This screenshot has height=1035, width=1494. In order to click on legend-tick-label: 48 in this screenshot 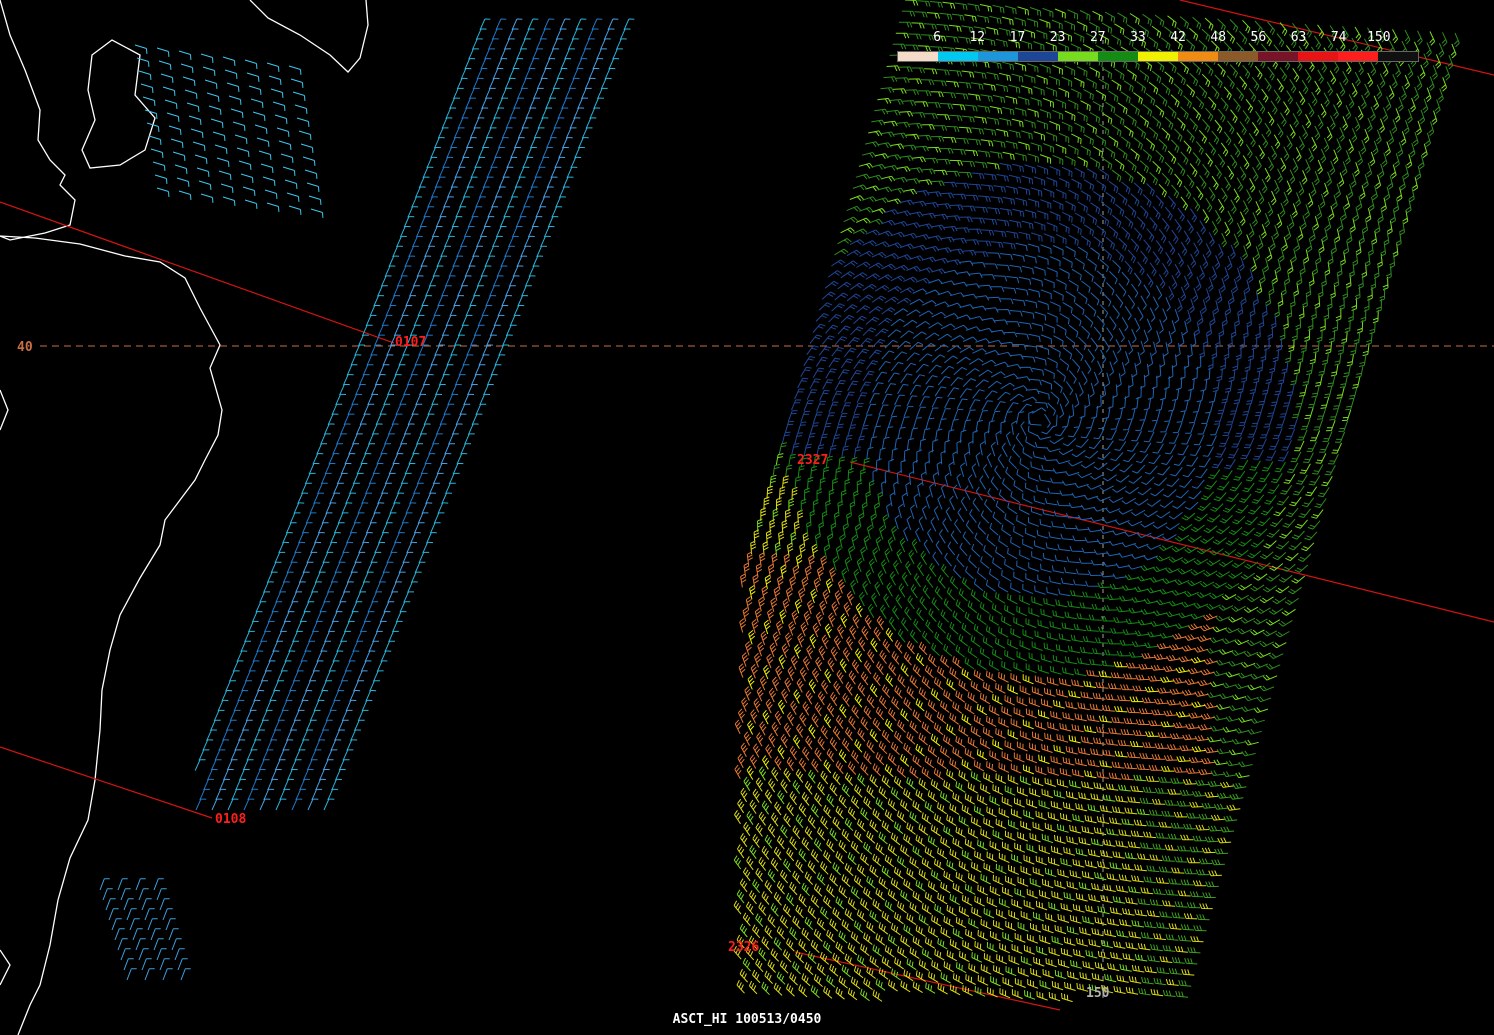, I will do `click(1218, 37)`.